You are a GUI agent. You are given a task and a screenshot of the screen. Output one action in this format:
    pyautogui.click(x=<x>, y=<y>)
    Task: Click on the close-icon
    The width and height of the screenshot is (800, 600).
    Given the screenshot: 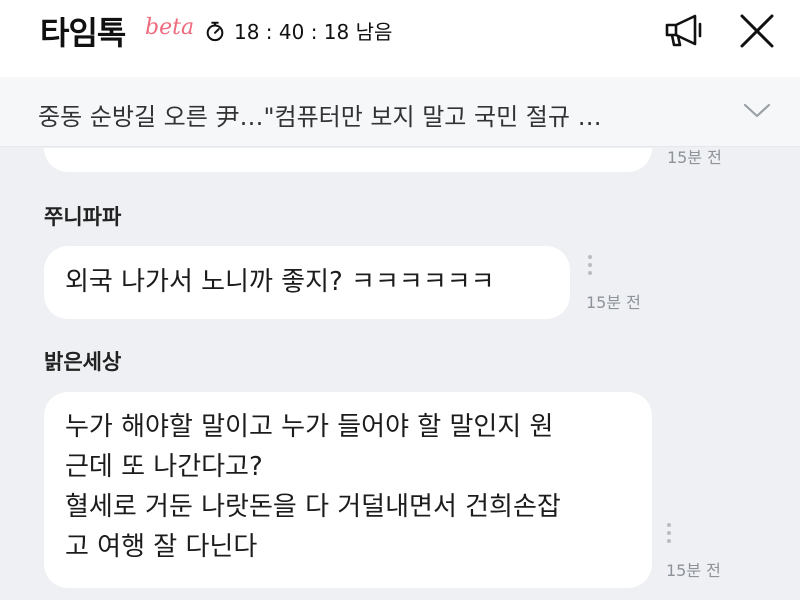 What is the action you would take?
    pyautogui.click(x=757, y=31)
    